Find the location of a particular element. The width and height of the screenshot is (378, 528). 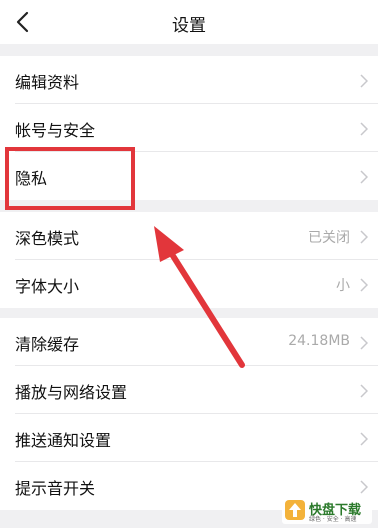

row-label: 深色模式 is located at coordinates (47, 238).